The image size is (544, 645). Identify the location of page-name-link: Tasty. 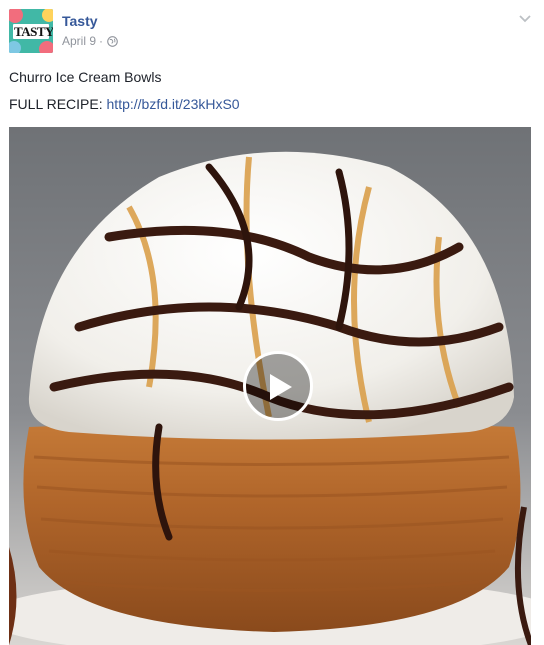
(90, 21).